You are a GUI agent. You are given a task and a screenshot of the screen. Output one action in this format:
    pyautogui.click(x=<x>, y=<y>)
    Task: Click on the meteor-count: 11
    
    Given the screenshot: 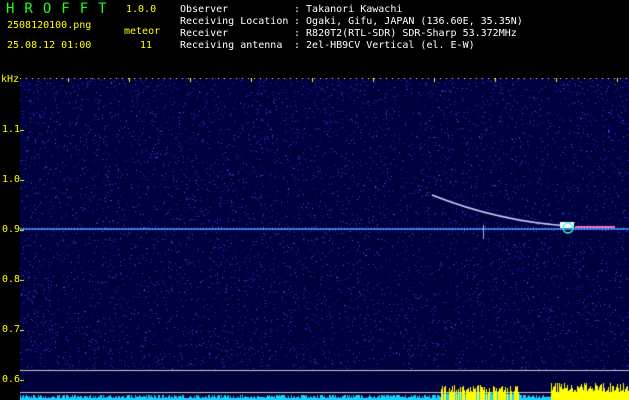 What is the action you would take?
    pyautogui.click(x=146, y=45)
    